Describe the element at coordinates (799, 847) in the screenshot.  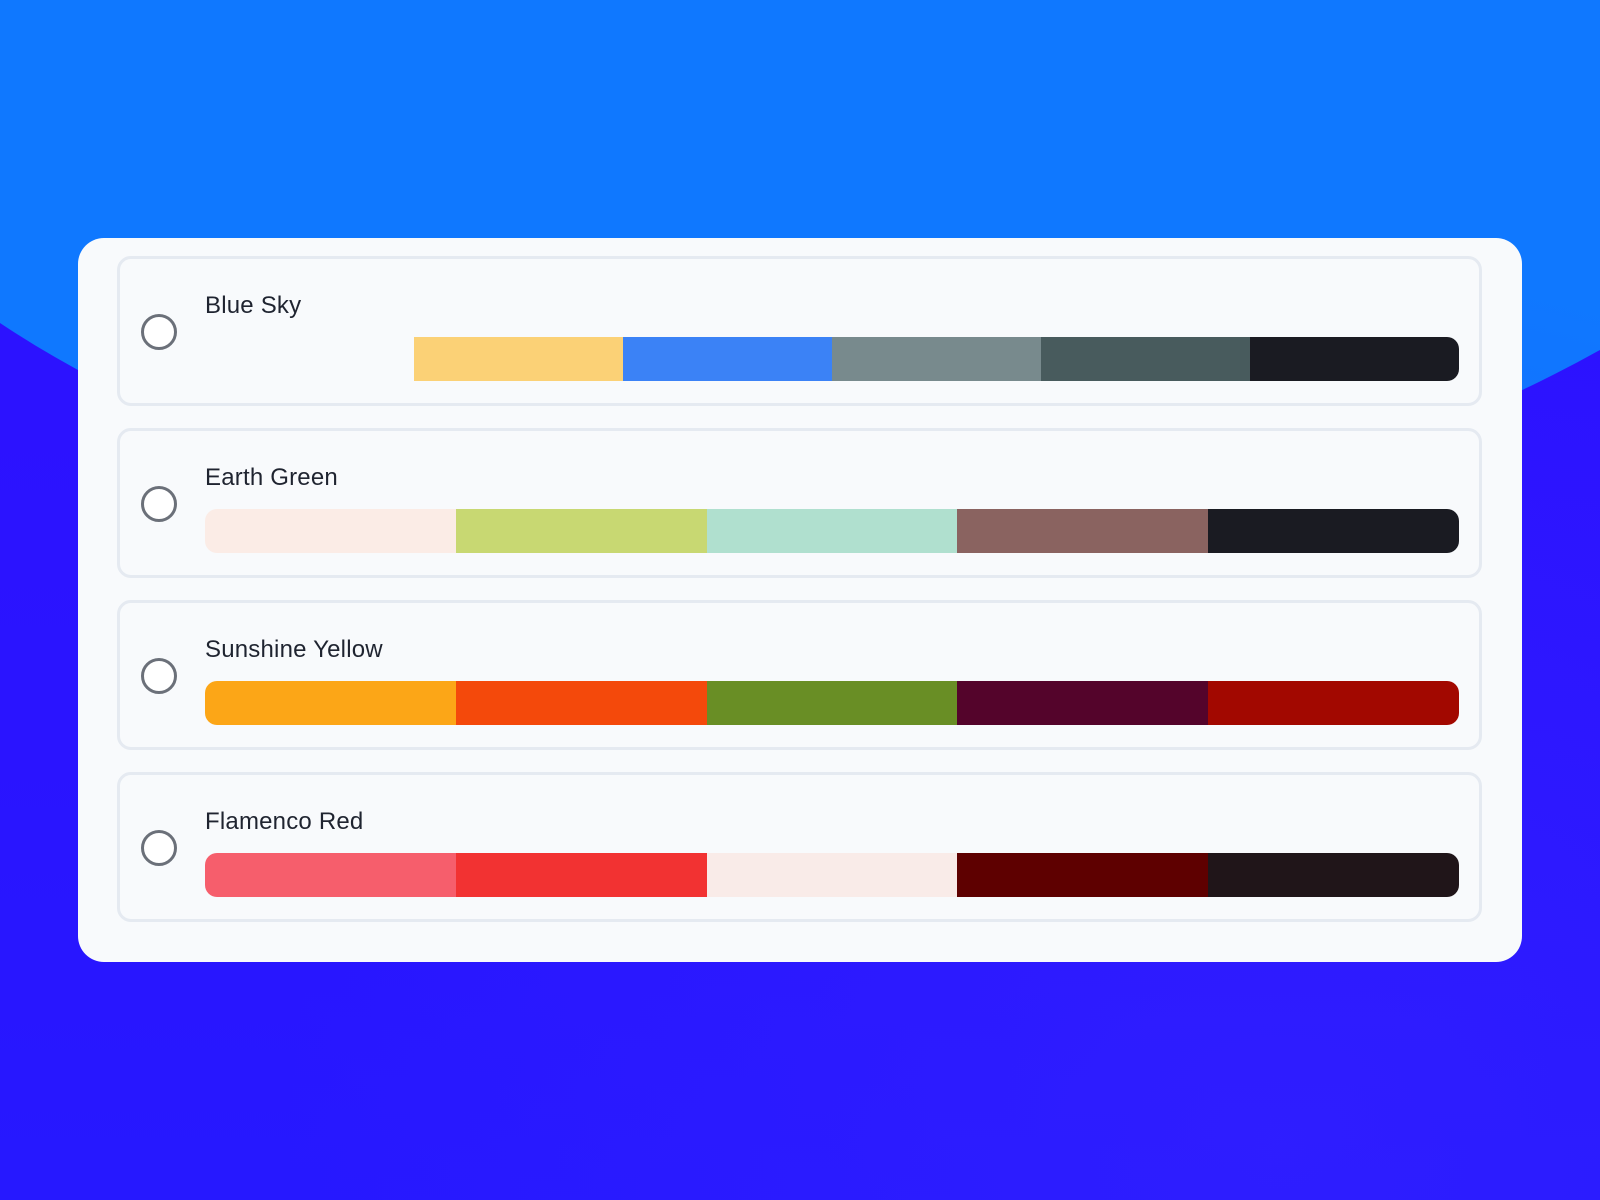
I see `palette-option-flamenco-red: Flamenco Red` at that location.